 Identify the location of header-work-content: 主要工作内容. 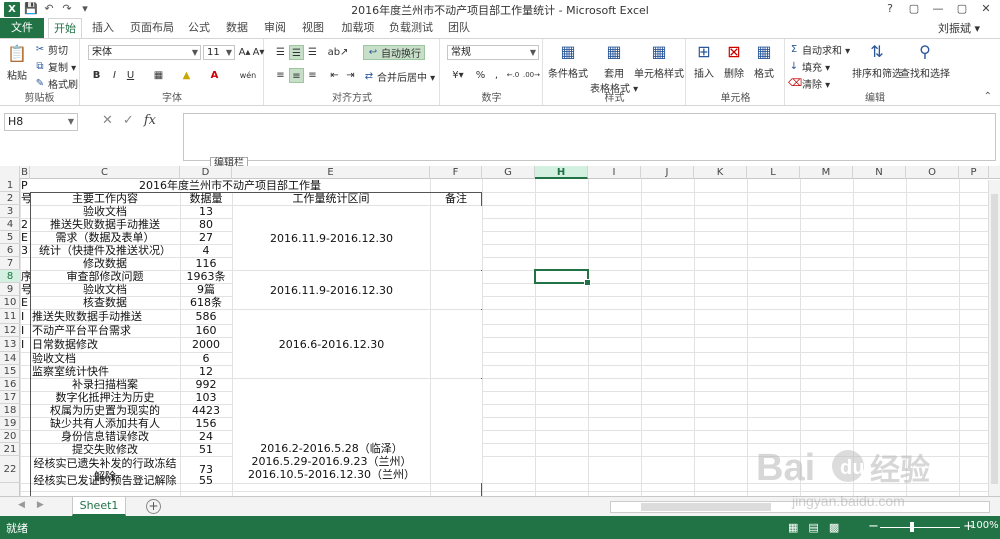
(105, 198).